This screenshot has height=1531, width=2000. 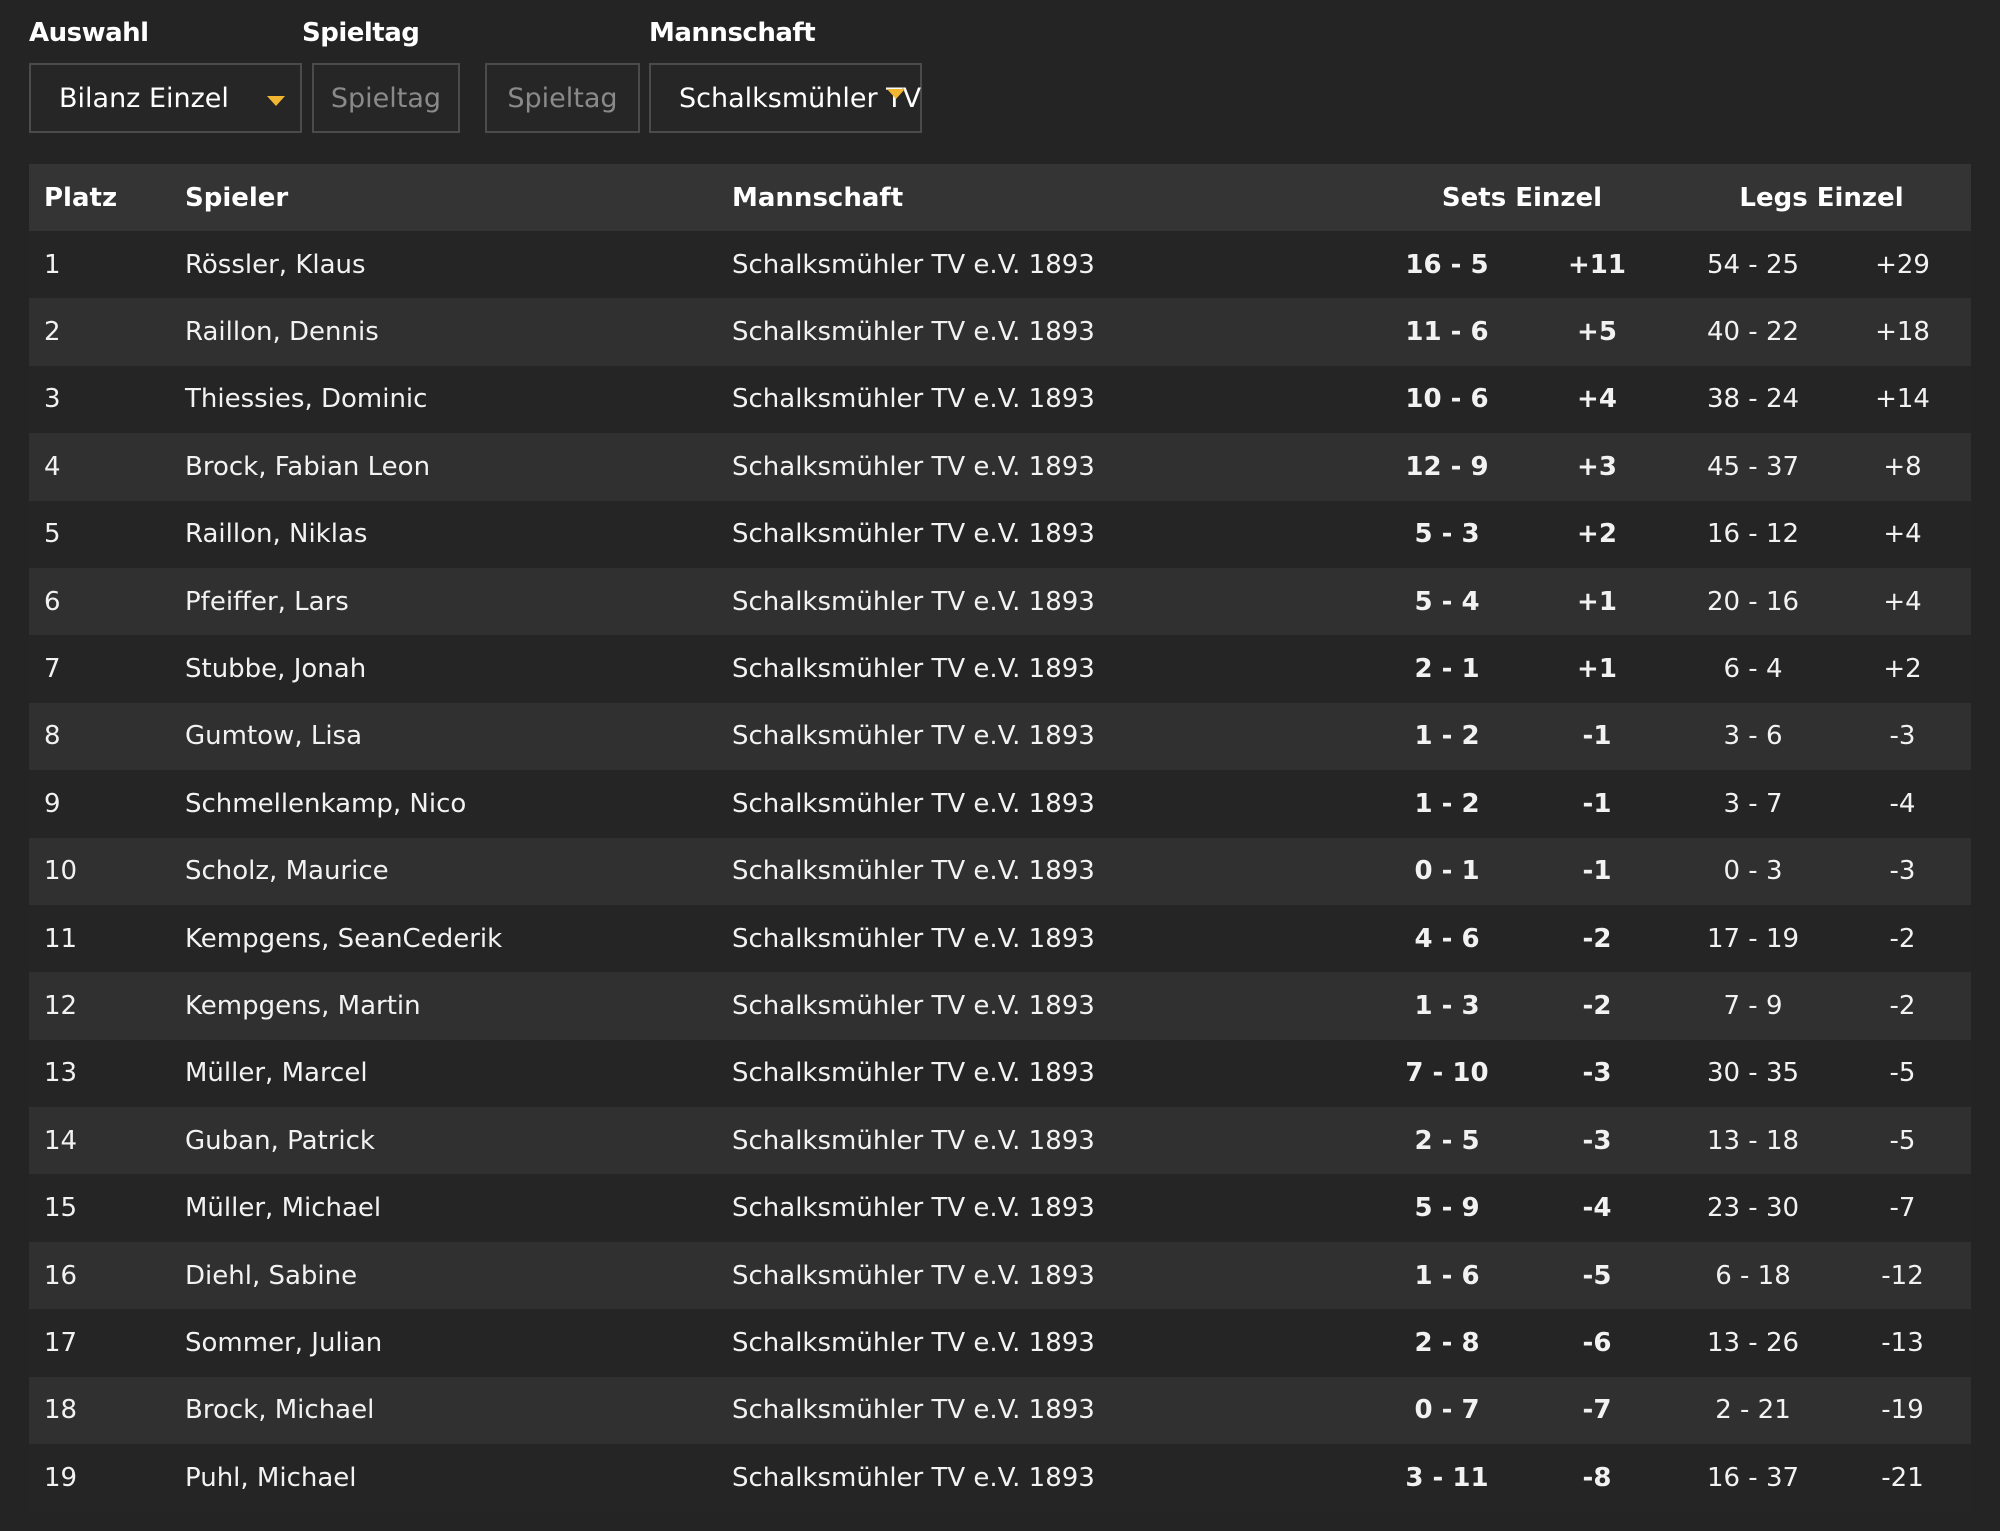 What do you see at coordinates (1902, 736) in the screenshot?
I see `cell-legs-diff: -3` at bounding box center [1902, 736].